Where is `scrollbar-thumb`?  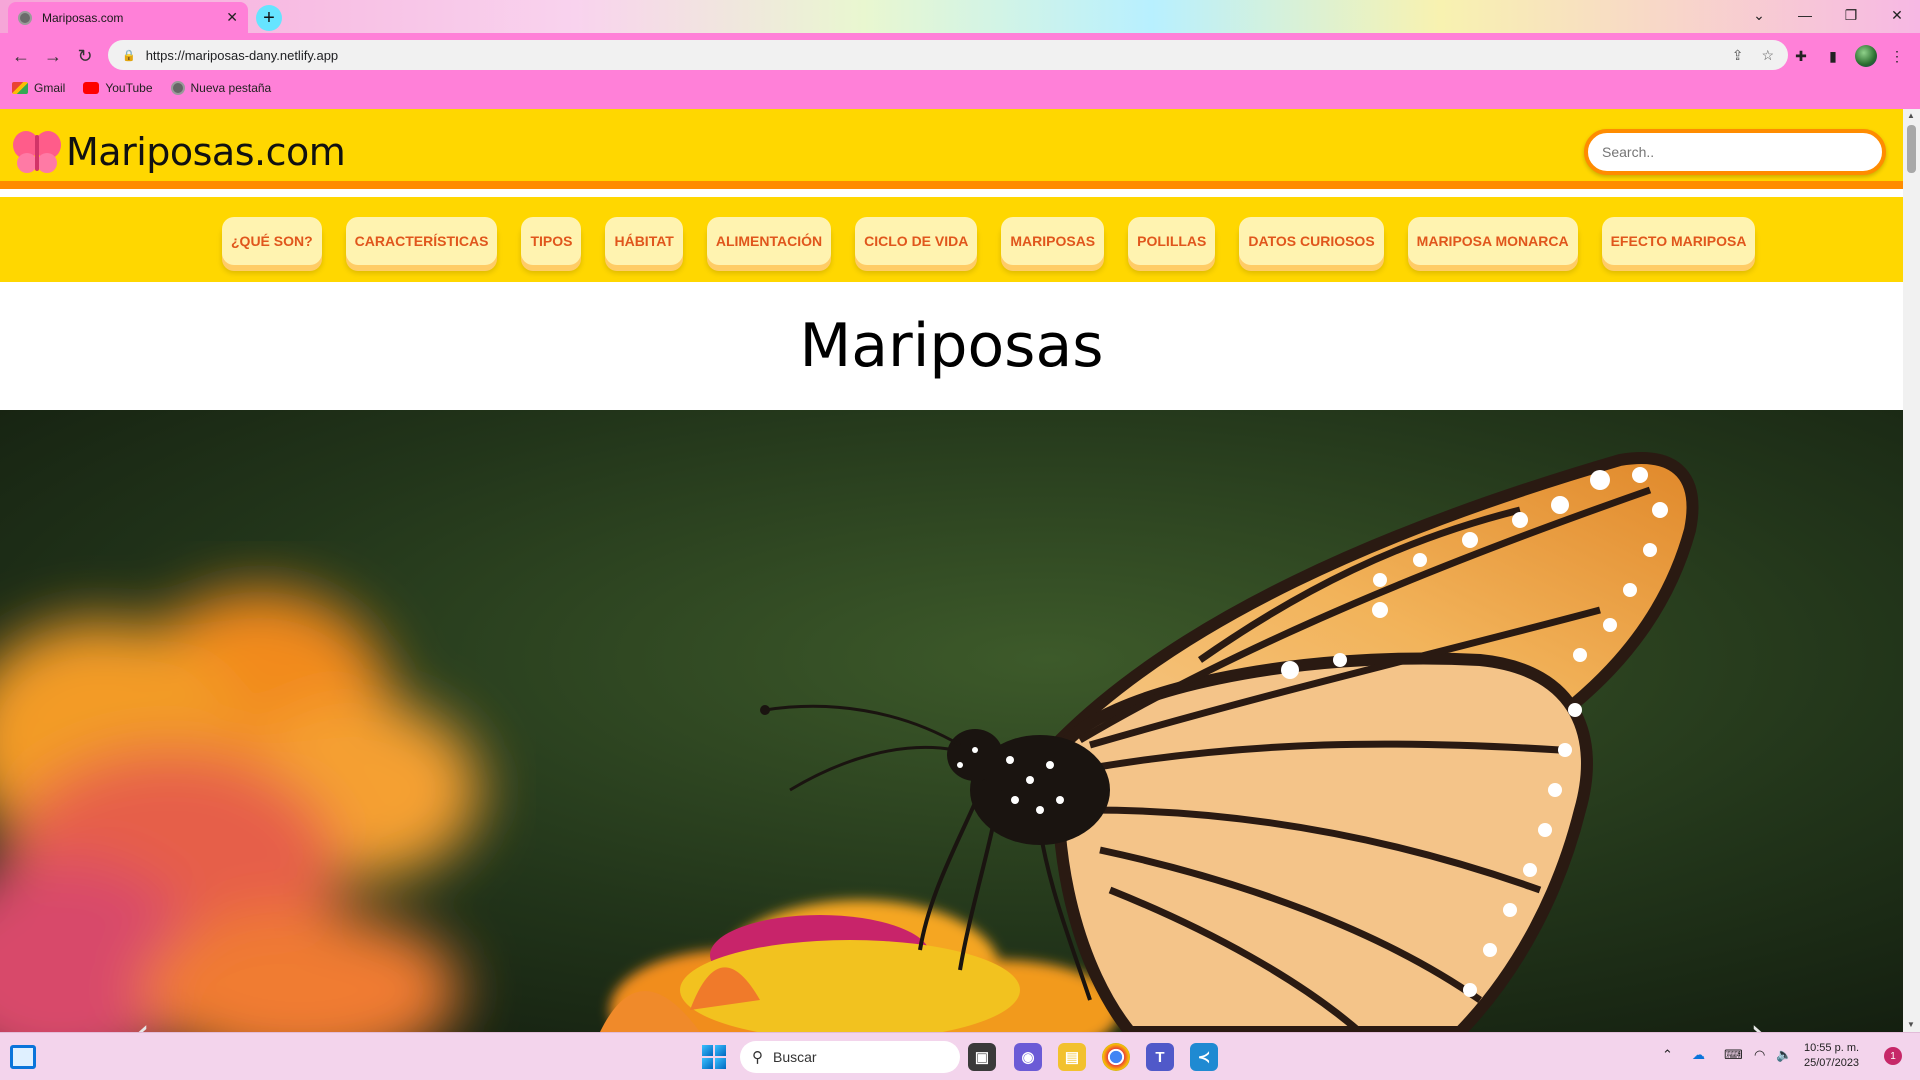 scrollbar-thumb is located at coordinates (1911, 149).